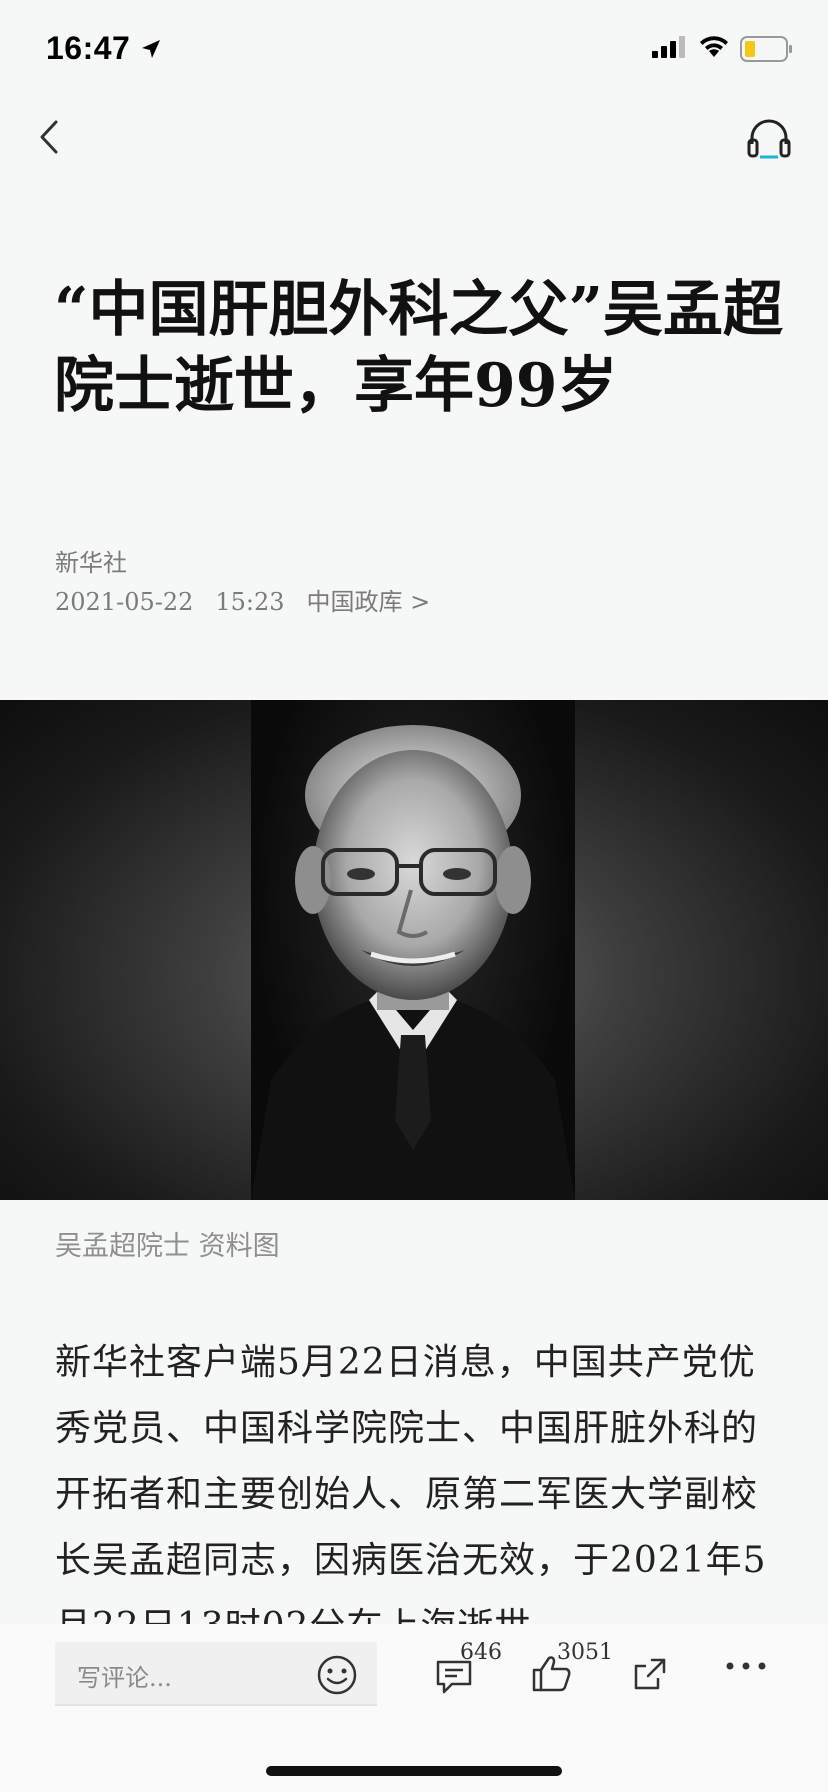 The height and width of the screenshot is (1792, 828). What do you see at coordinates (414, 1771) in the screenshot?
I see `home-indicator` at bounding box center [414, 1771].